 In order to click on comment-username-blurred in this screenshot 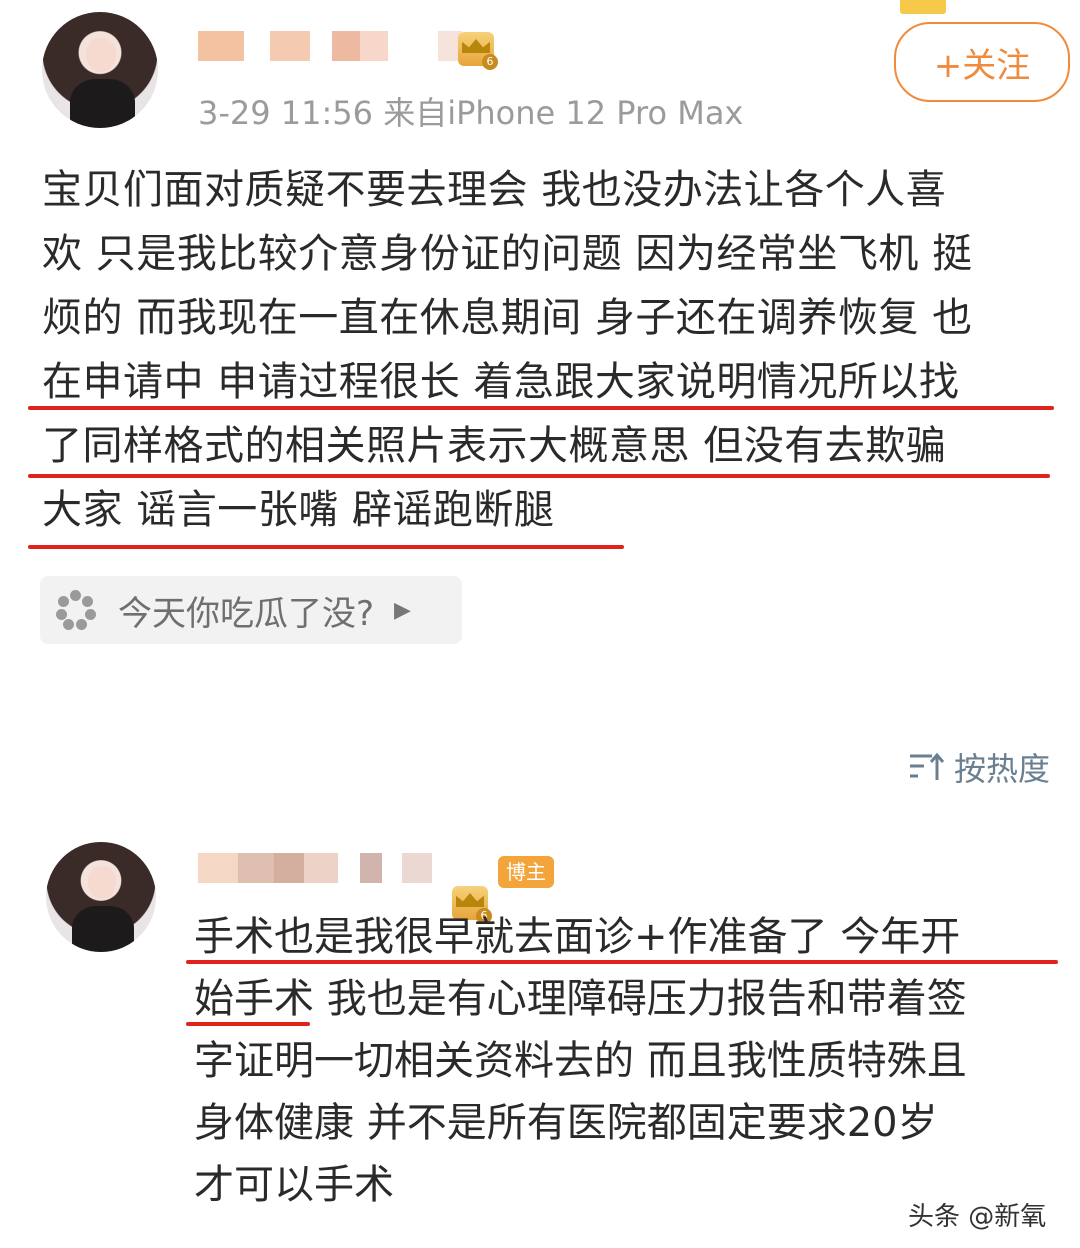, I will do `click(315, 868)`.